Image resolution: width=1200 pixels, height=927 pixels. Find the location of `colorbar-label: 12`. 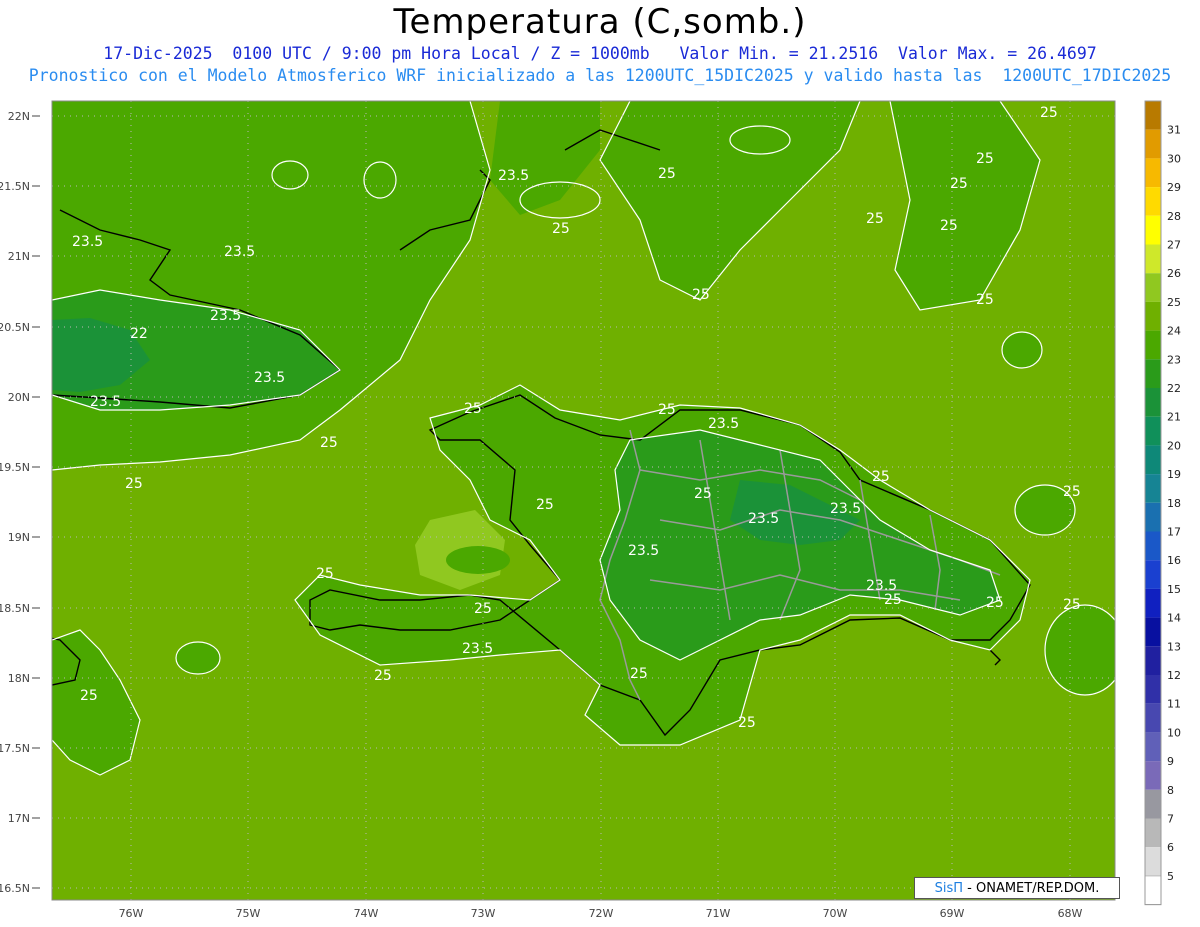

colorbar-label: 12 is located at coordinates (1174, 675).